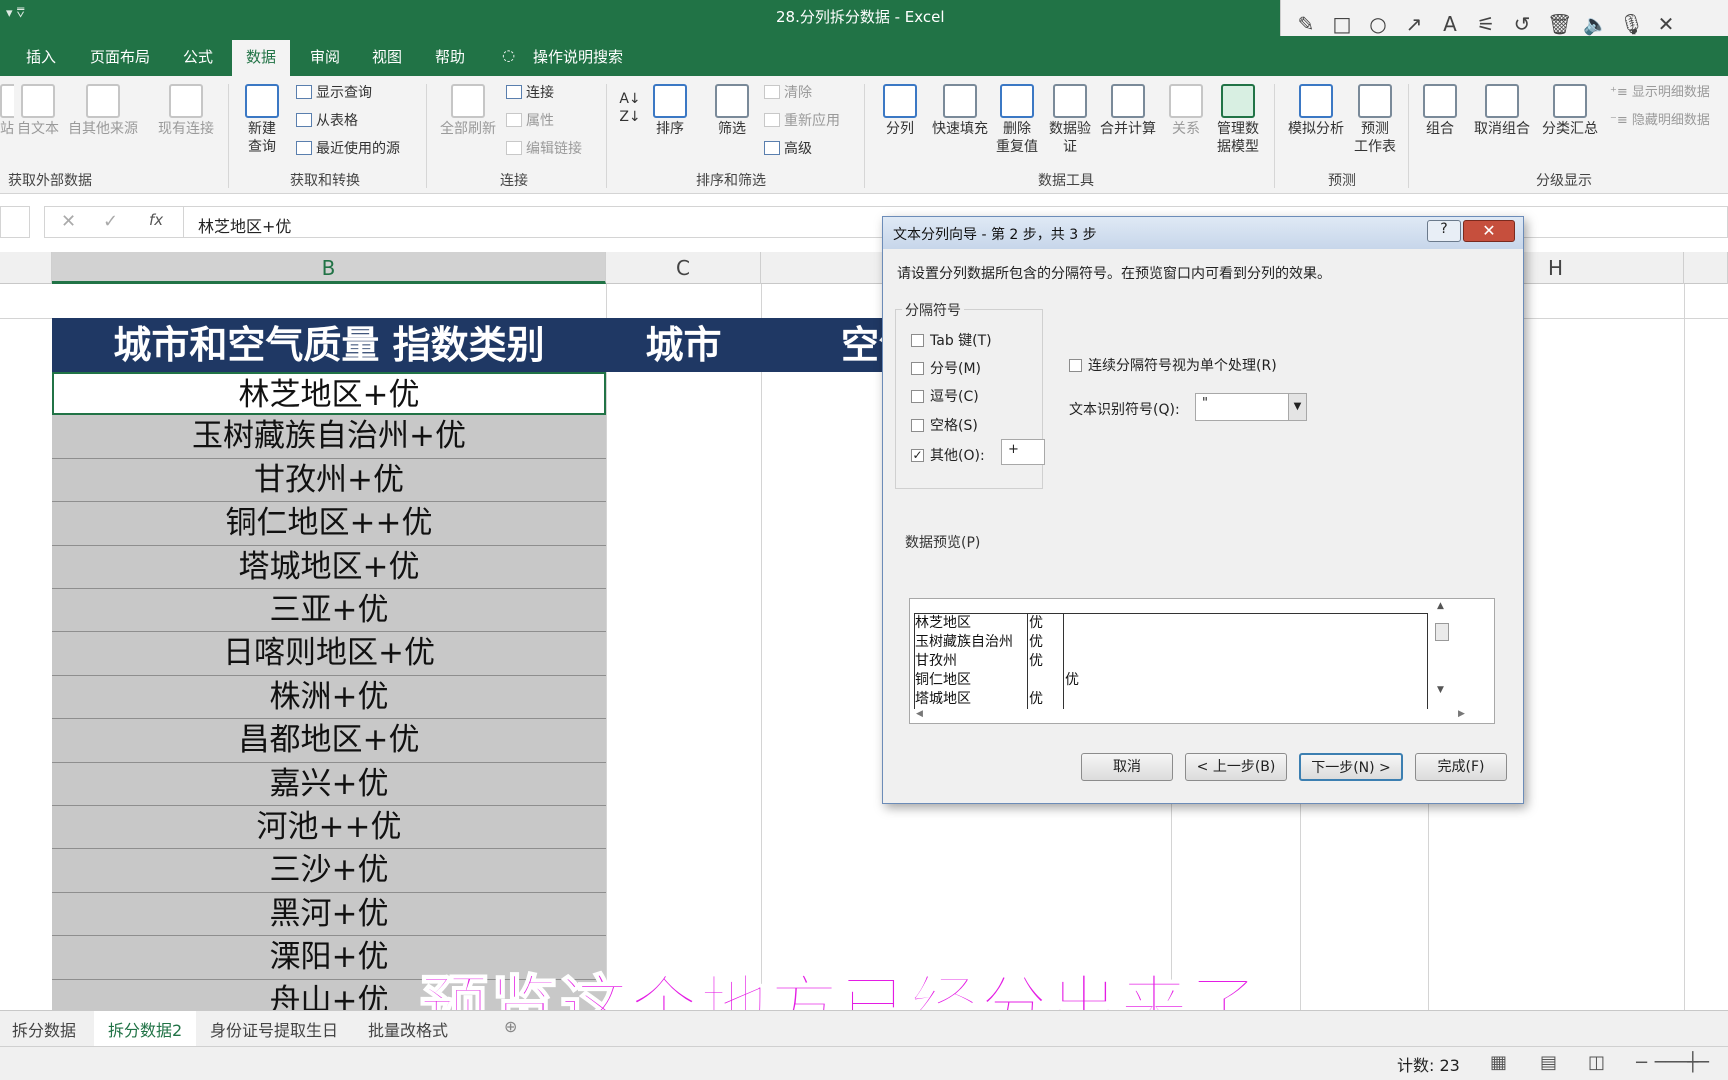 The image size is (1728, 1080). Describe the element at coordinates (1375, 120) in the screenshot. I see `forecast-sheet-button: 预测 工作表` at that location.